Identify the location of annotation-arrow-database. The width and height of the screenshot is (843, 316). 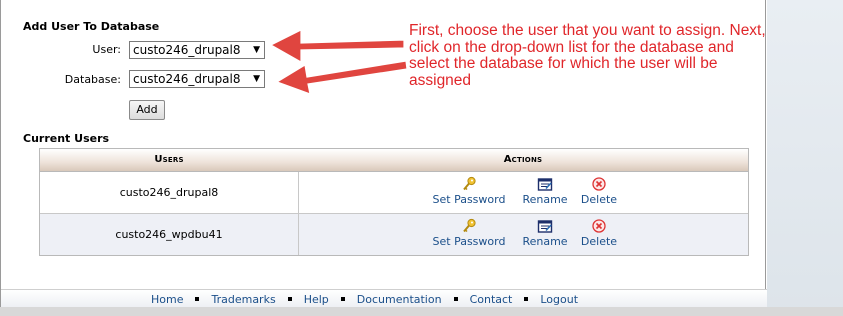
(341, 77).